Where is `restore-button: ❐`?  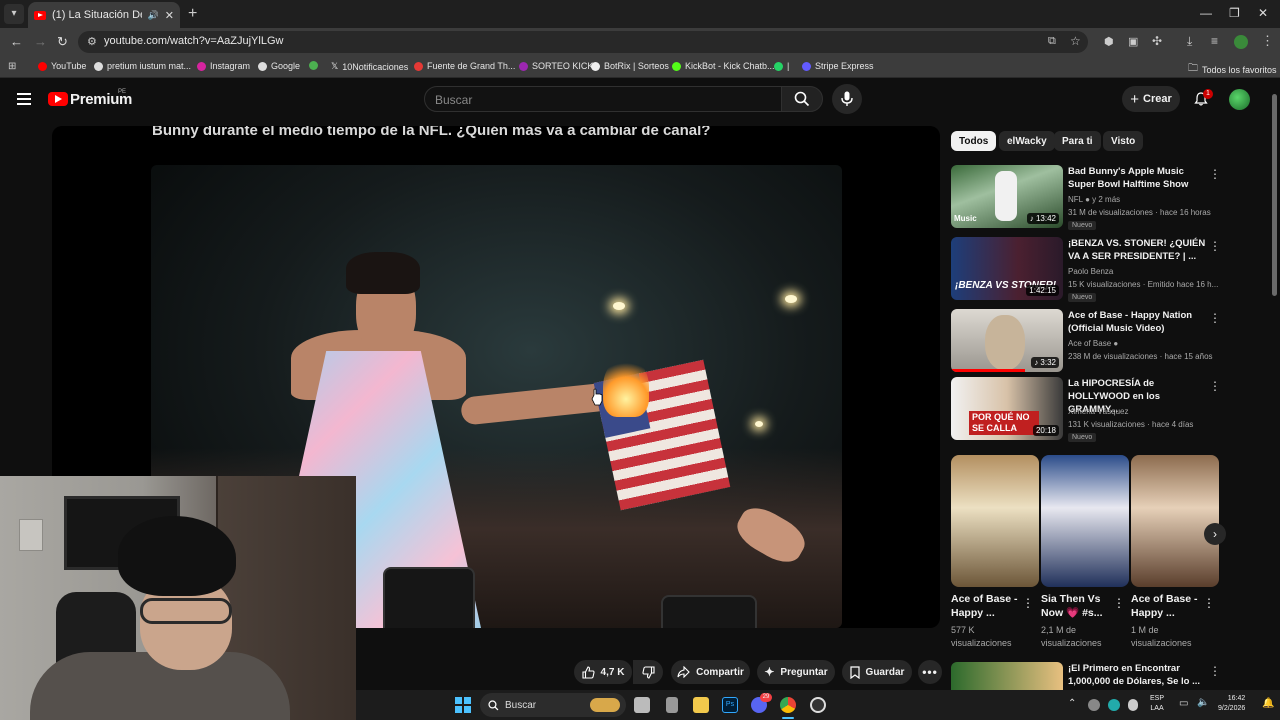 restore-button: ❐ is located at coordinates (1234, 13).